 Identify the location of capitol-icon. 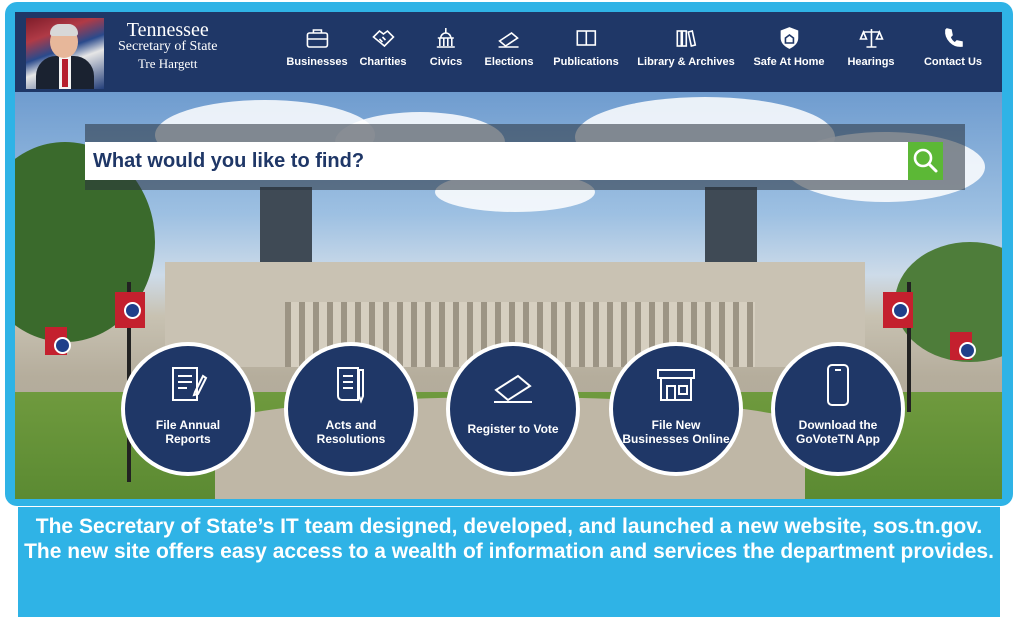
(446, 38).